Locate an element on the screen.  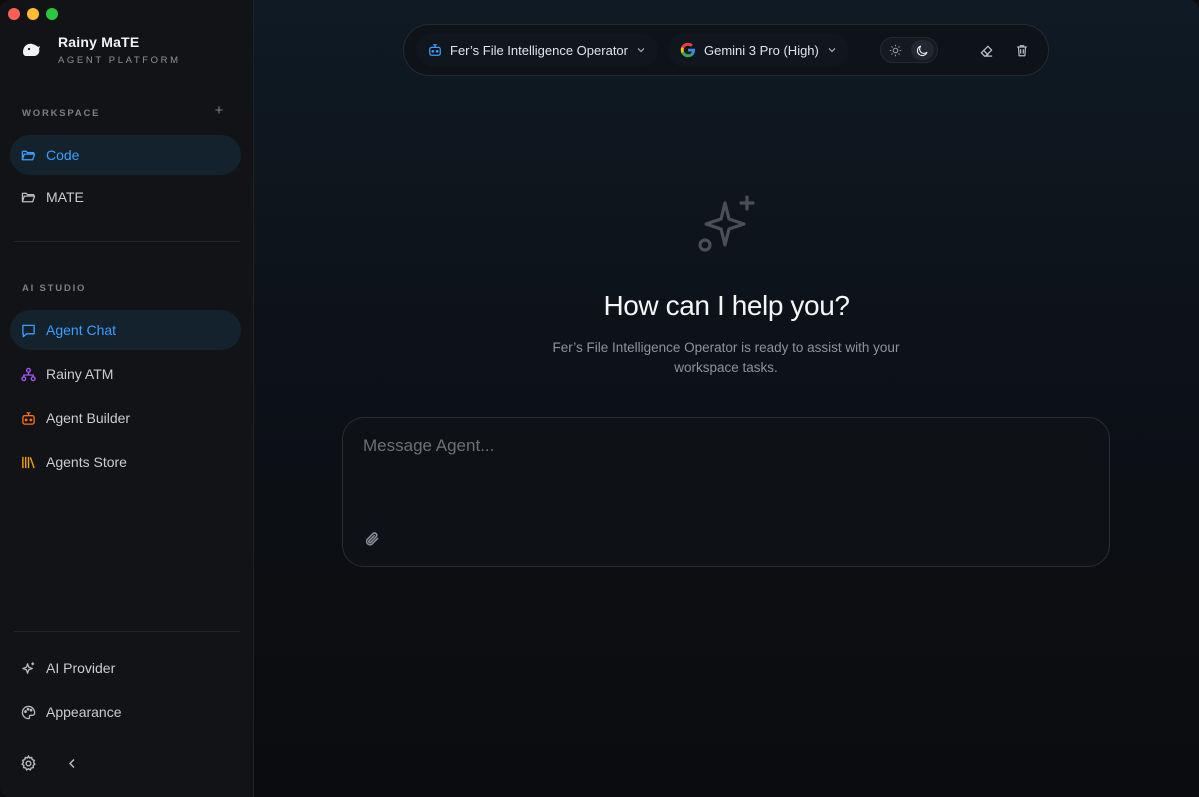
sidebar-item-agents-store: Agents Store is located at coordinates (125, 462).